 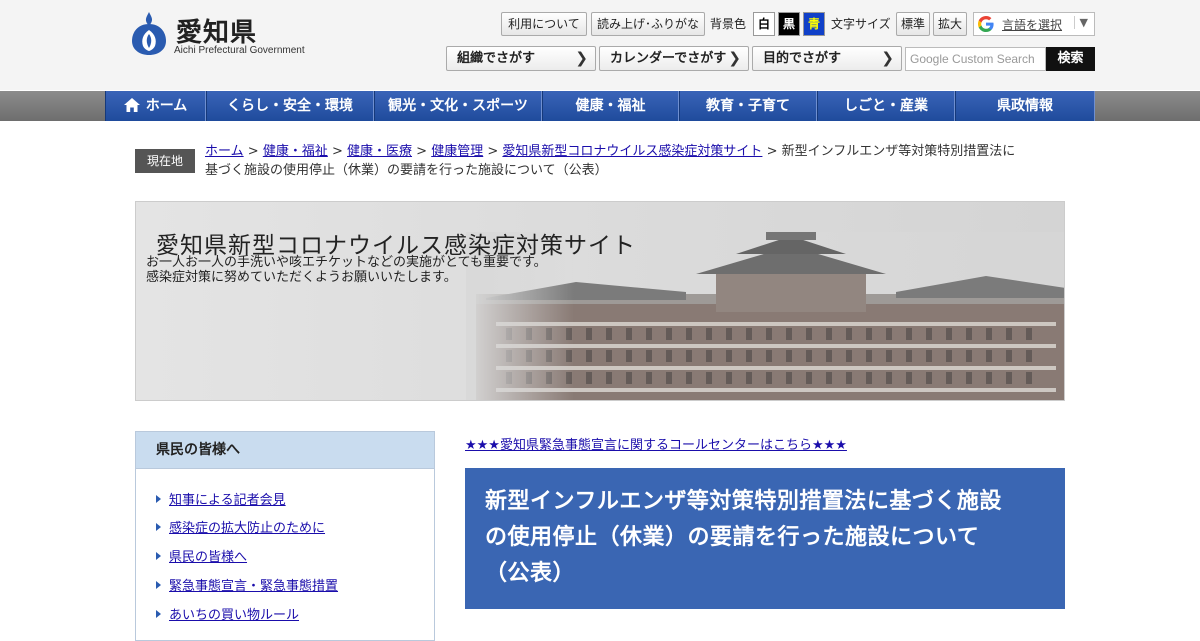 I want to click on nav-home-label: ホーム, so click(x=166, y=106).